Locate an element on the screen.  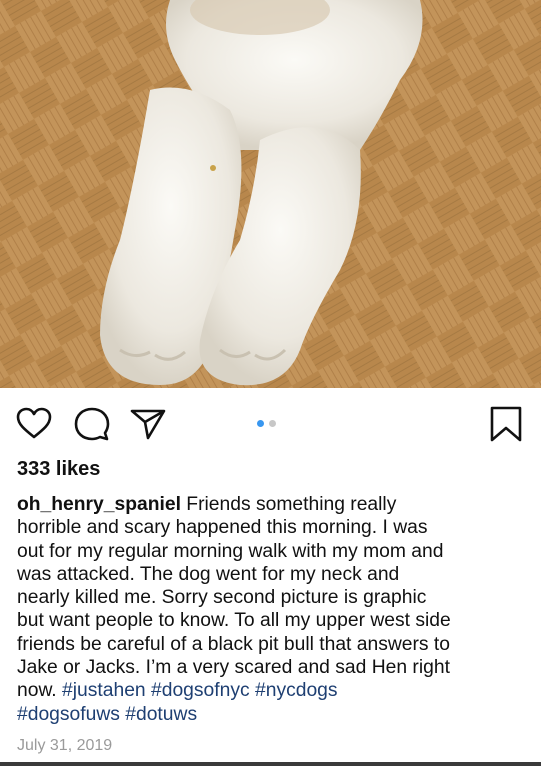
like-count: 333 likes is located at coordinates (58, 469).